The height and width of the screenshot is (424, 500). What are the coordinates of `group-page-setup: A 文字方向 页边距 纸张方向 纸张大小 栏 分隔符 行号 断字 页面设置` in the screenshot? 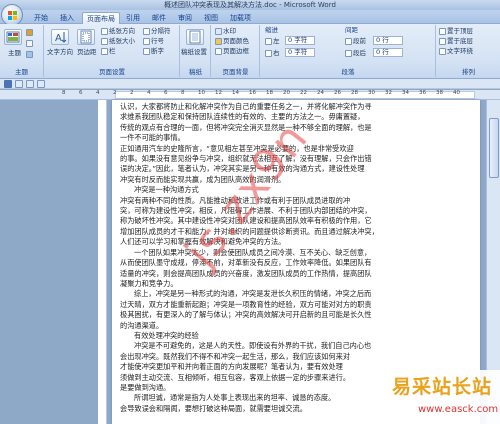 It's located at (112, 51).